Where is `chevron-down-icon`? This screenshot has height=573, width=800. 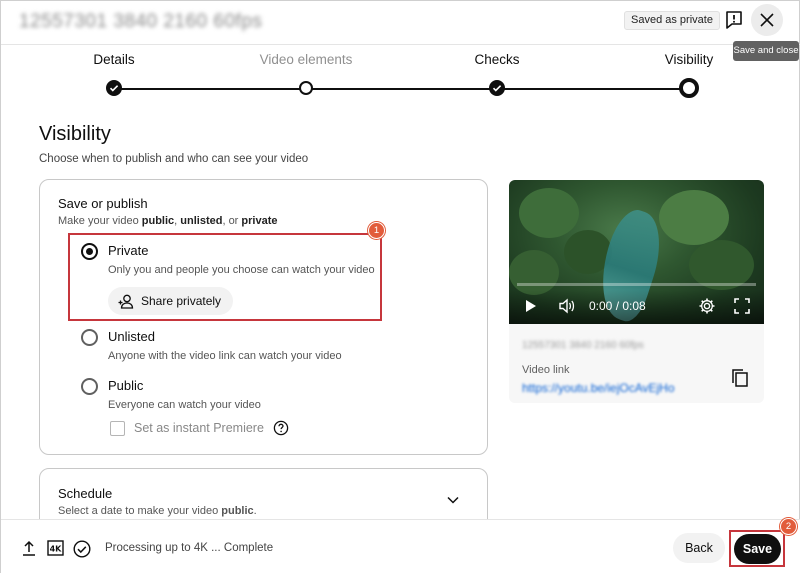
chevron-down-icon is located at coordinates (453, 500).